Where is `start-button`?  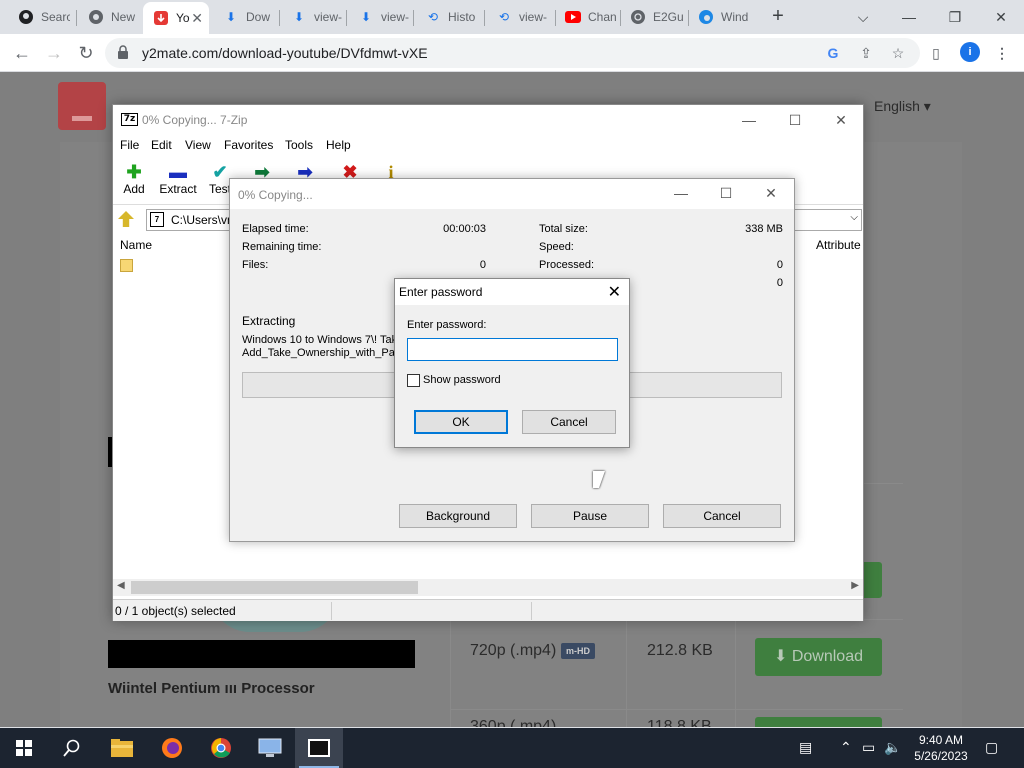
start-button is located at coordinates (24, 748).